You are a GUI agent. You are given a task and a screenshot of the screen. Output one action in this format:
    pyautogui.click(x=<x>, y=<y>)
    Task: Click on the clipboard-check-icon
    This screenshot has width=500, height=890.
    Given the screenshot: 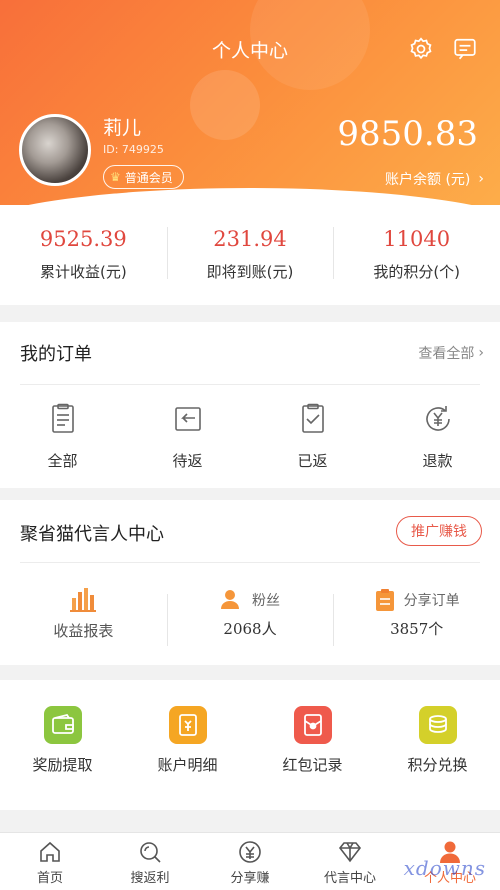 What is the action you would take?
    pyautogui.click(x=313, y=421)
    